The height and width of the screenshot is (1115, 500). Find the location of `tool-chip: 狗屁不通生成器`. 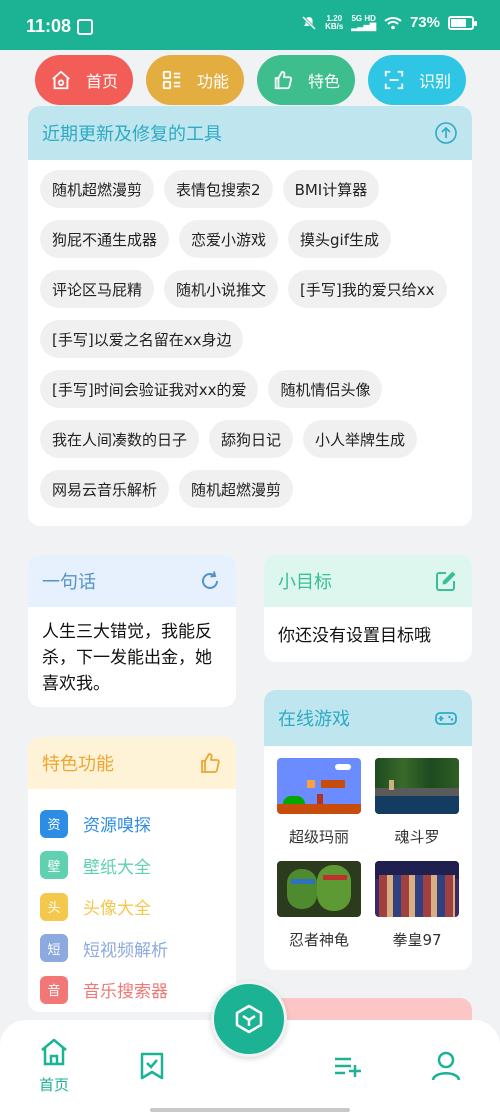

tool-chip: 狗屁不通生成器 is located at coordinates (105, 239).